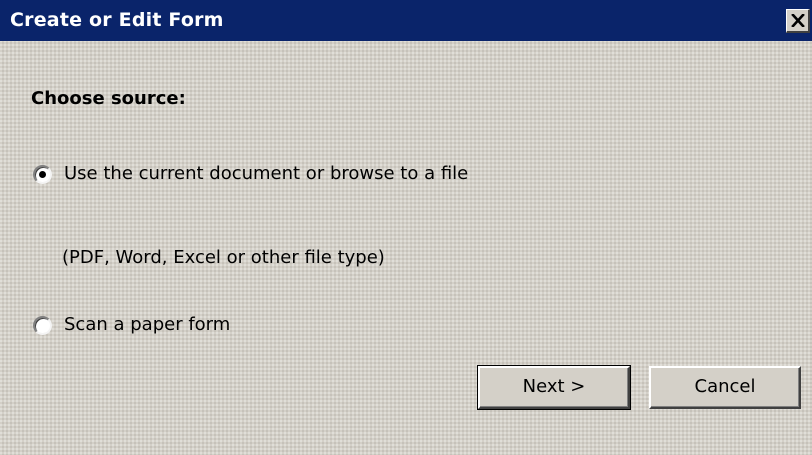 This screenshot has width=812, height=455. Describe the element at coordinates (554, 387) in the screenshot. I see `next-button: Next >` at that location.